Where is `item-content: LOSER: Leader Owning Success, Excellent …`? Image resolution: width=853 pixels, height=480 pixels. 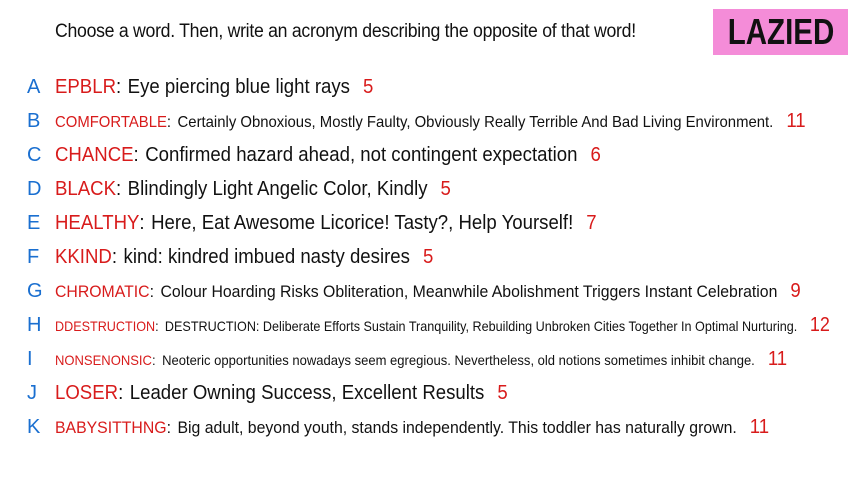 item-content: LOSER: Leader Owning Success, Excellent … is located at coordinates (281, 392).